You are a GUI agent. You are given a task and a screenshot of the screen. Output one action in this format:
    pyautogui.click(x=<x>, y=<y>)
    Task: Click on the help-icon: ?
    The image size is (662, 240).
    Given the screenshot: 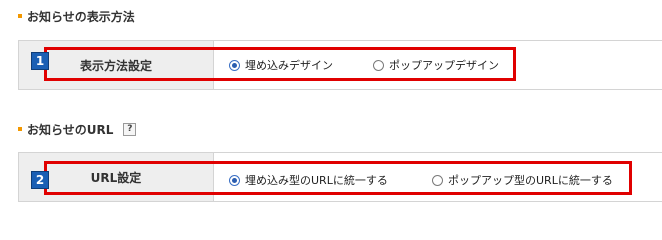 What is the action you would take?
    pyautogui.click(x=130, y=129)
    